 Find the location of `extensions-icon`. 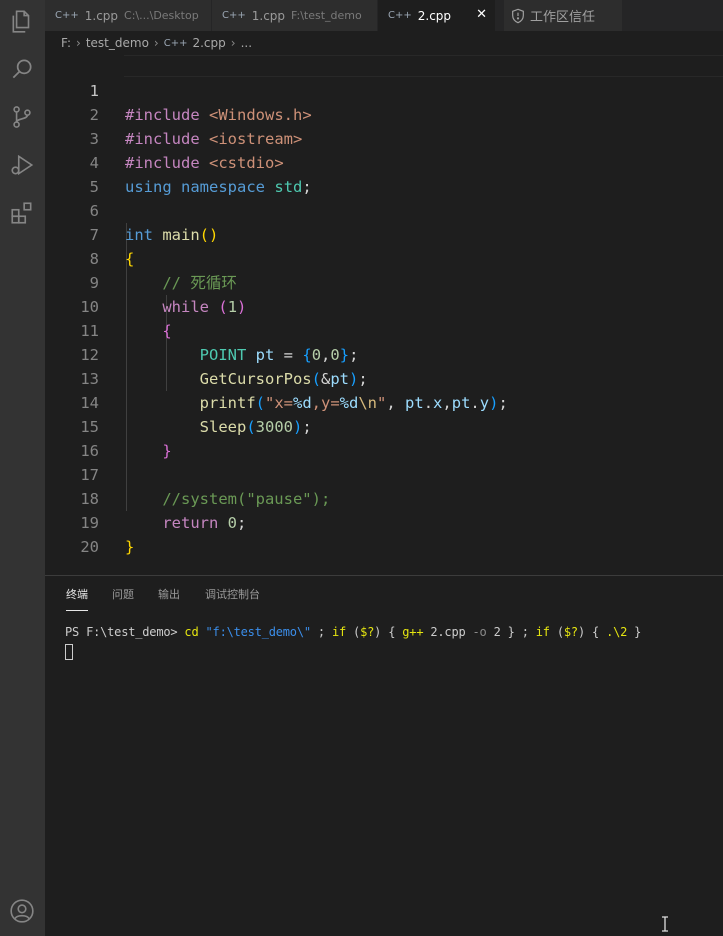

extensions-icon is located at coordinates (22, 213).